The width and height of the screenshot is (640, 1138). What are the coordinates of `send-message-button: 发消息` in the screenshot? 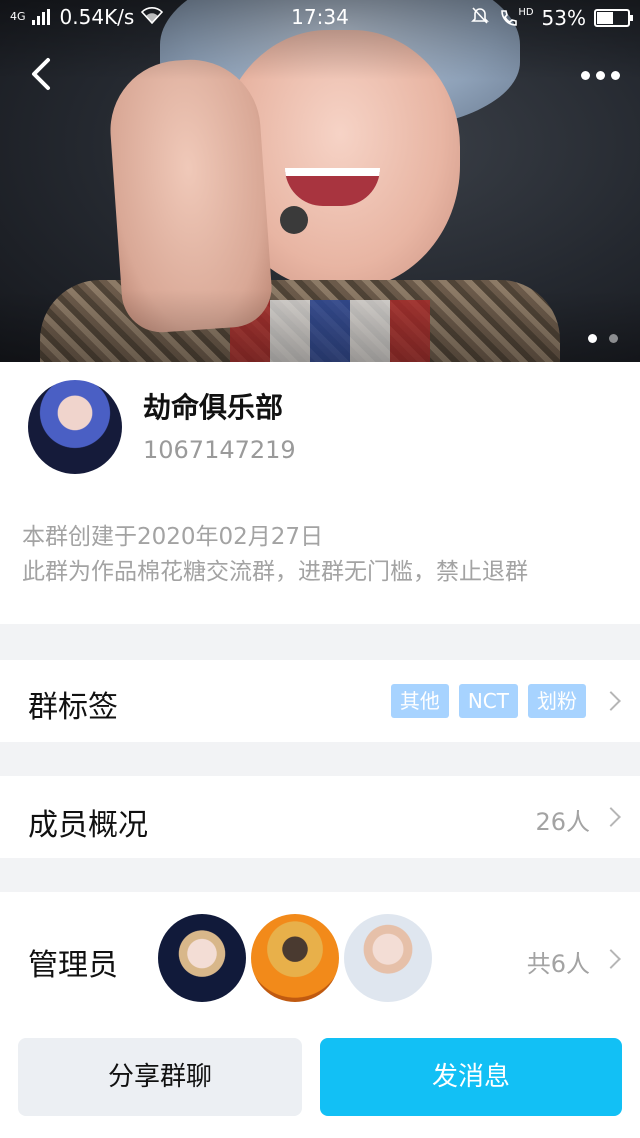 It's located at (471, 1077).